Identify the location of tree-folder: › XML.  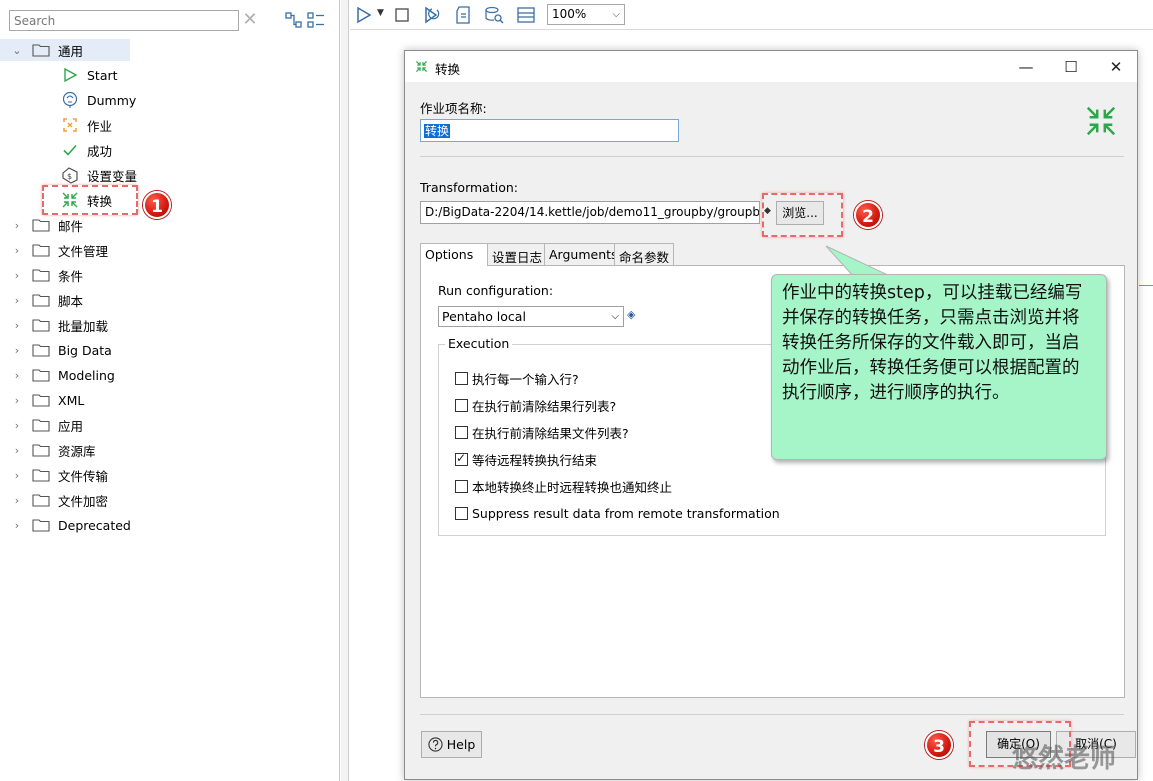
(42, 400).